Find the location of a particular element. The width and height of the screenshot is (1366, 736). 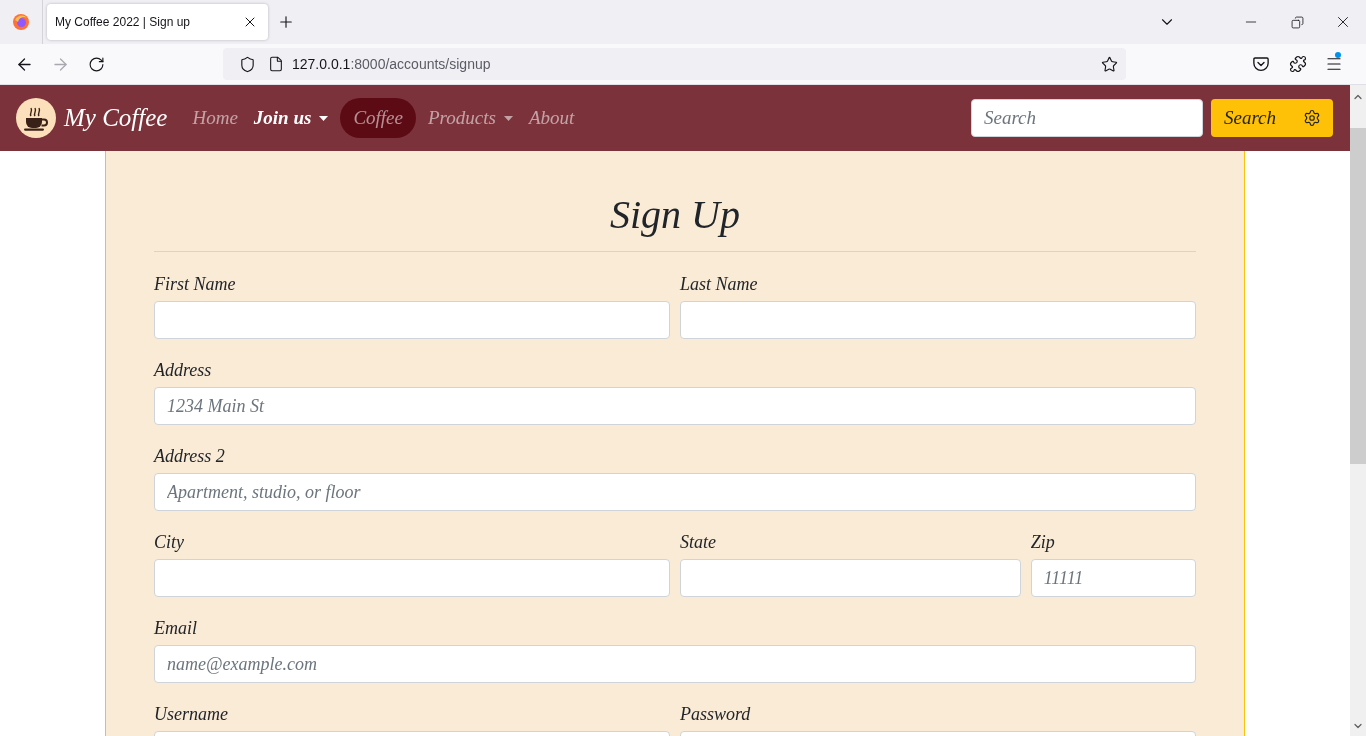

settings-icon is located at coordinates (1312, 118).